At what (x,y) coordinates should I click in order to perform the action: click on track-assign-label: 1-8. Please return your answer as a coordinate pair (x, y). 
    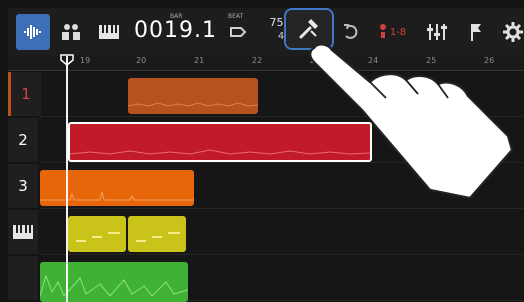
    Looking at the image, I should click on (398, 32).